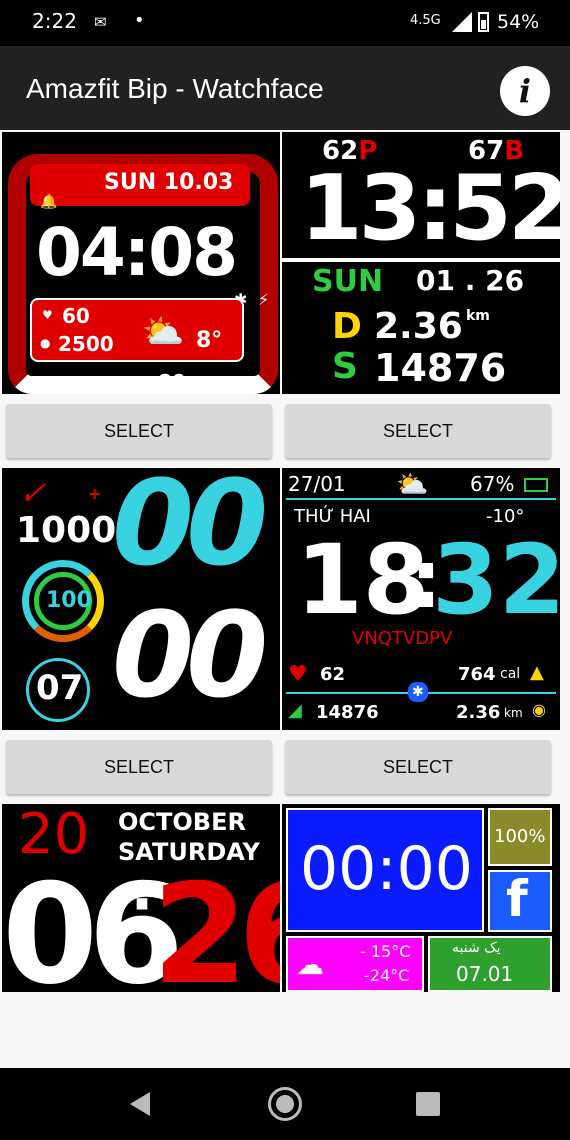 The image size is (570, 1140). What do you see at coordinates (418, 692) in the screenshot?
I see `bluetooth-icon: ✱` at bounding box center [418, 692].